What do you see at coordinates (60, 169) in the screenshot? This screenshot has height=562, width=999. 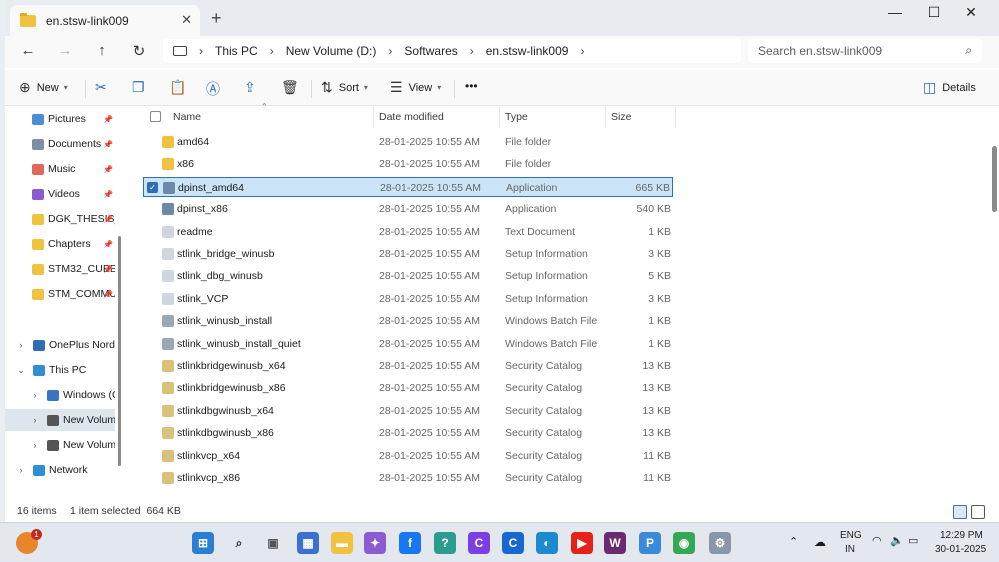 I see `sidebar-item-music: Music 📌` at bounding box center [60, 169].